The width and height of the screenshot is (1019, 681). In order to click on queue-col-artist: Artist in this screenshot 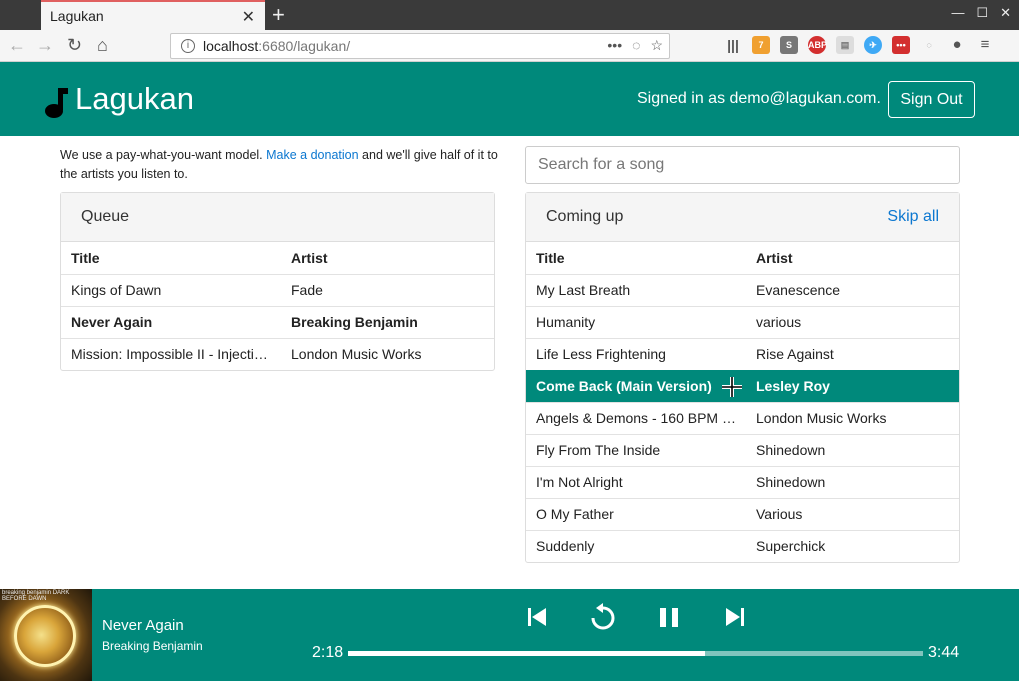, I will do `click(309, 257)`.